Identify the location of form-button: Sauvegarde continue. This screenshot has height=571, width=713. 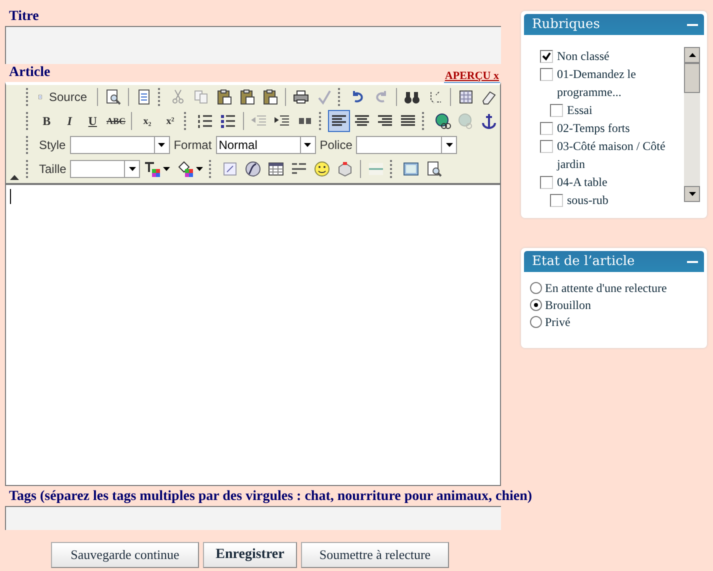
(125, 555).